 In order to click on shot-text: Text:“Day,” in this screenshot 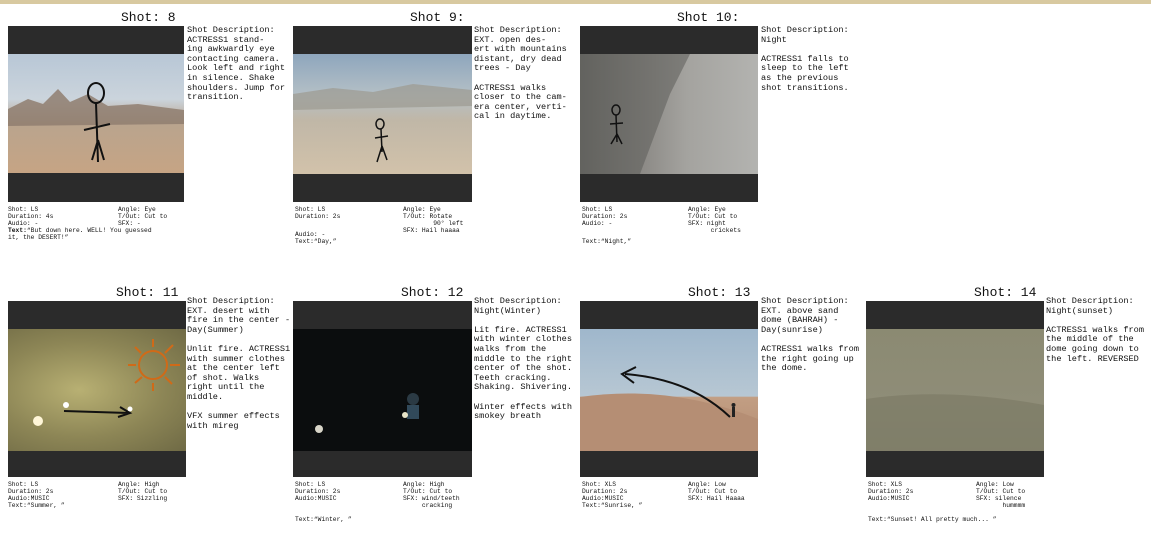, I will do `click(316, 241)`.